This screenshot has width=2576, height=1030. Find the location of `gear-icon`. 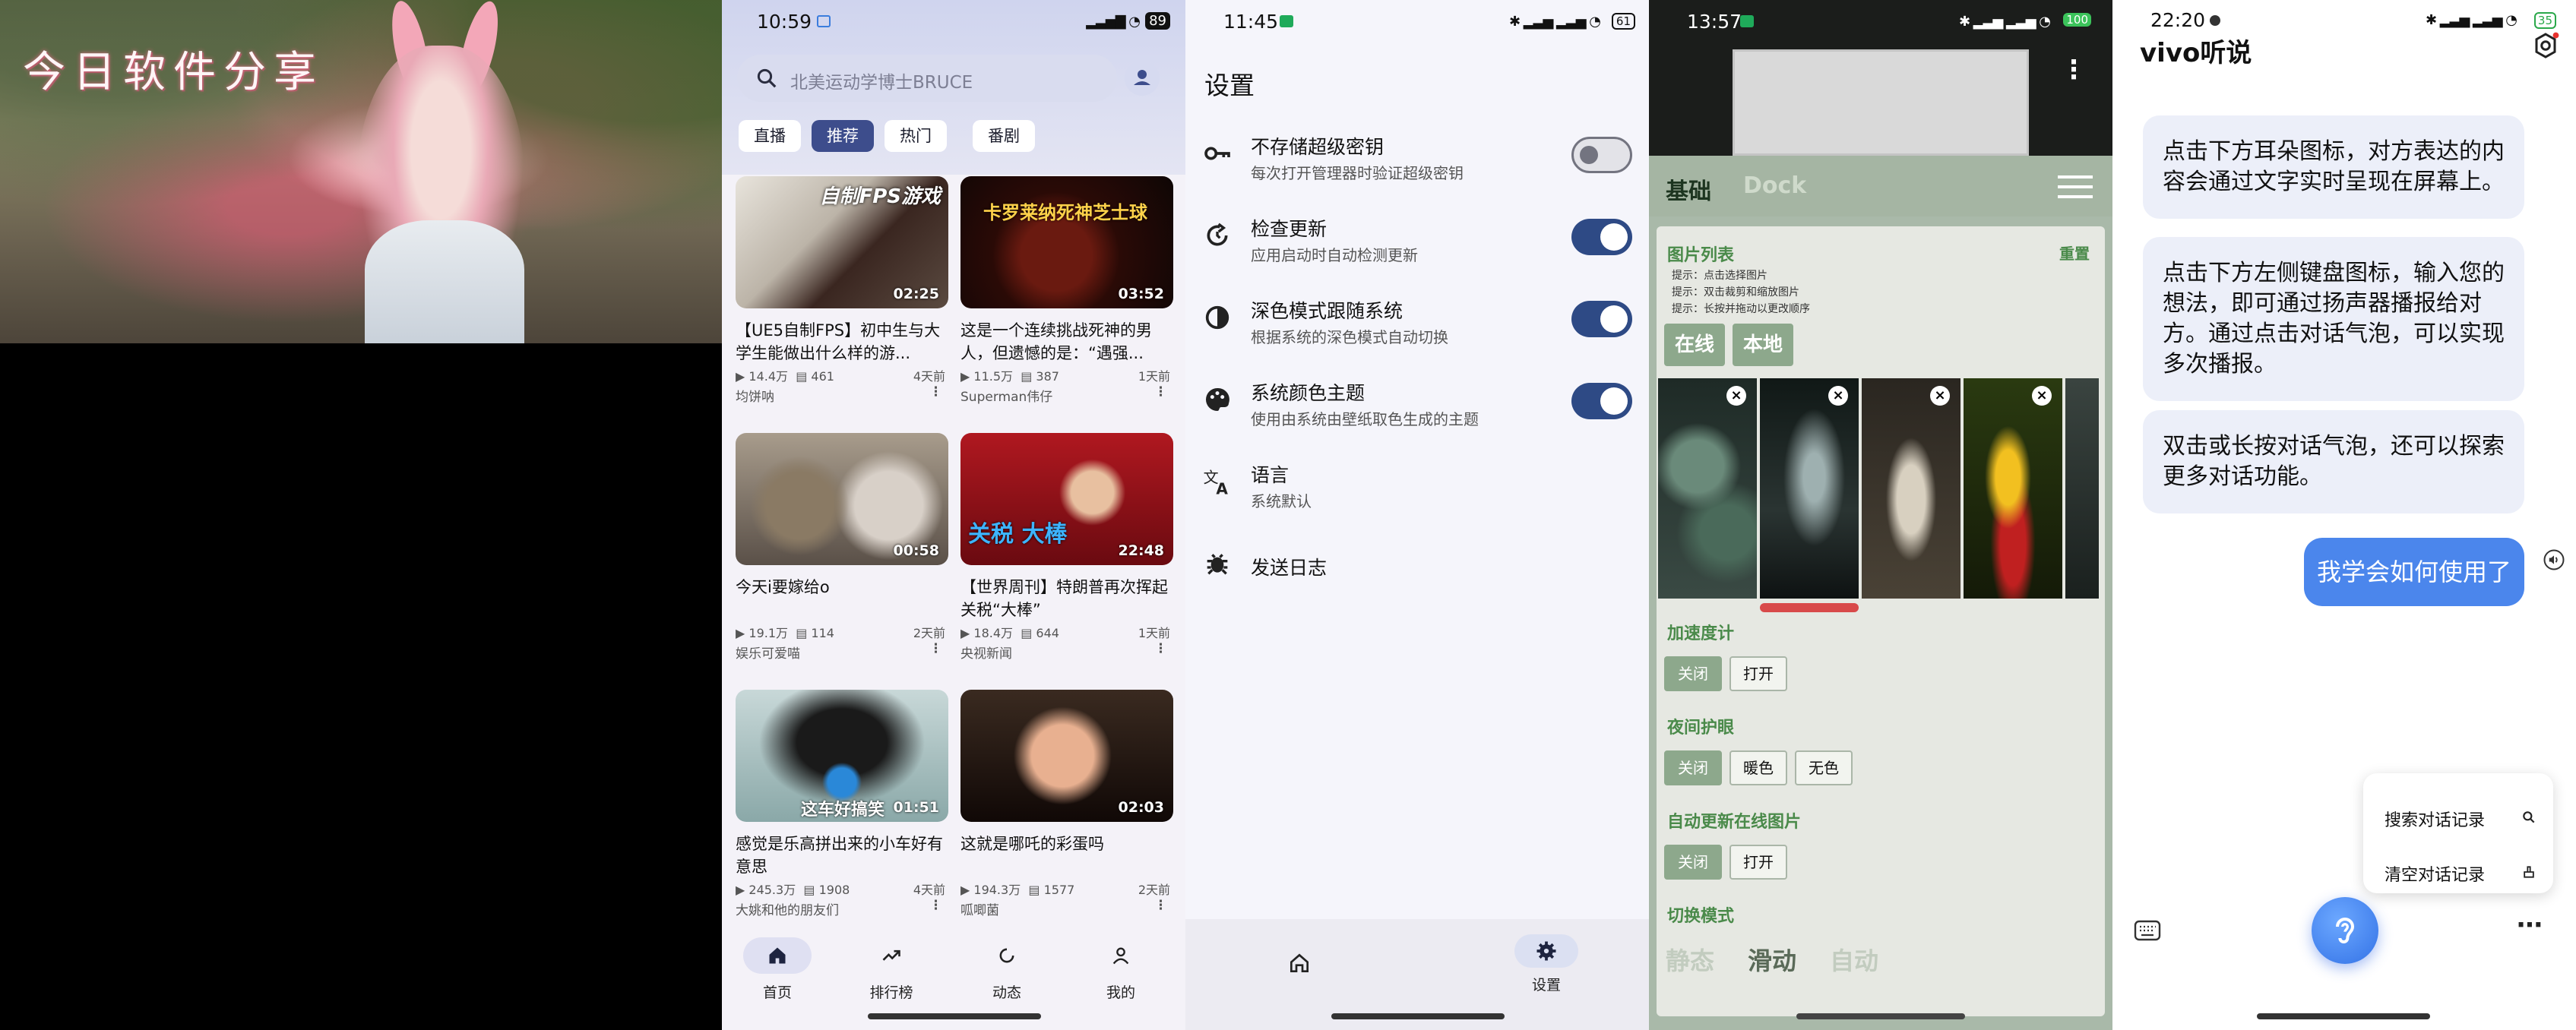

gear-icon is located at coordinates (1546, 951).